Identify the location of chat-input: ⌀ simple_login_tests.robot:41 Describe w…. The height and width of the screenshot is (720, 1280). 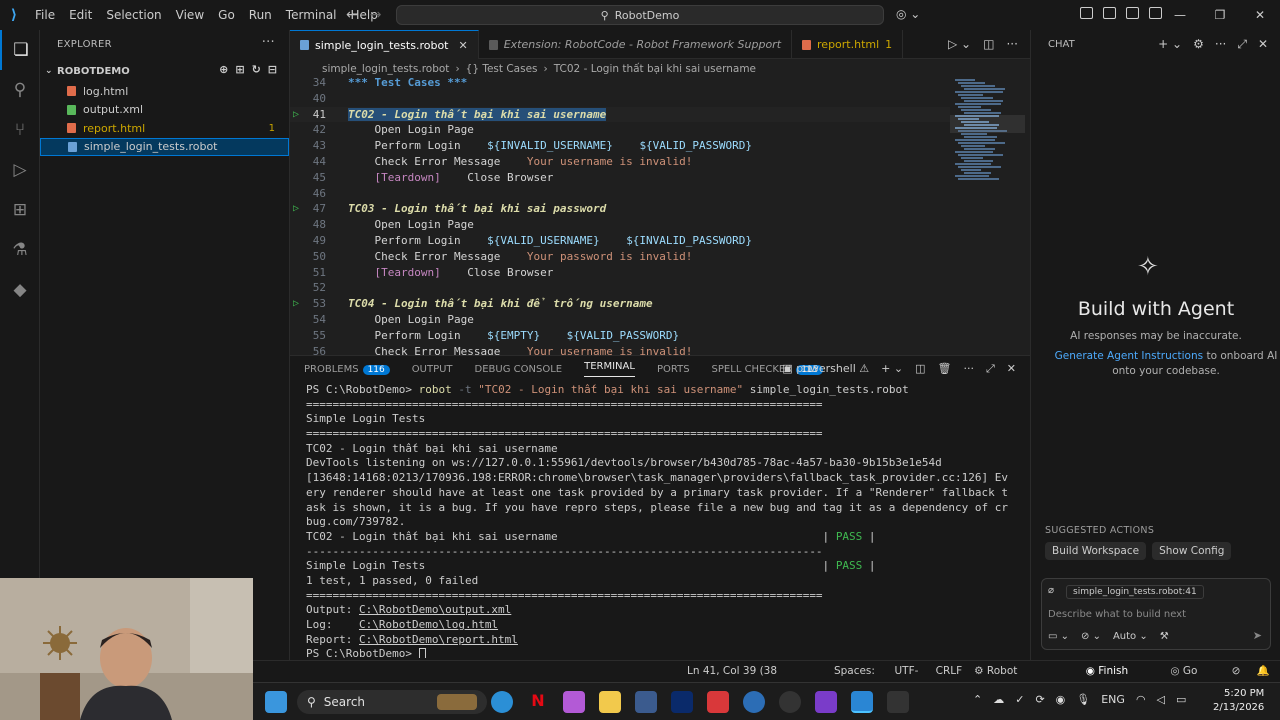
(1156, 614).